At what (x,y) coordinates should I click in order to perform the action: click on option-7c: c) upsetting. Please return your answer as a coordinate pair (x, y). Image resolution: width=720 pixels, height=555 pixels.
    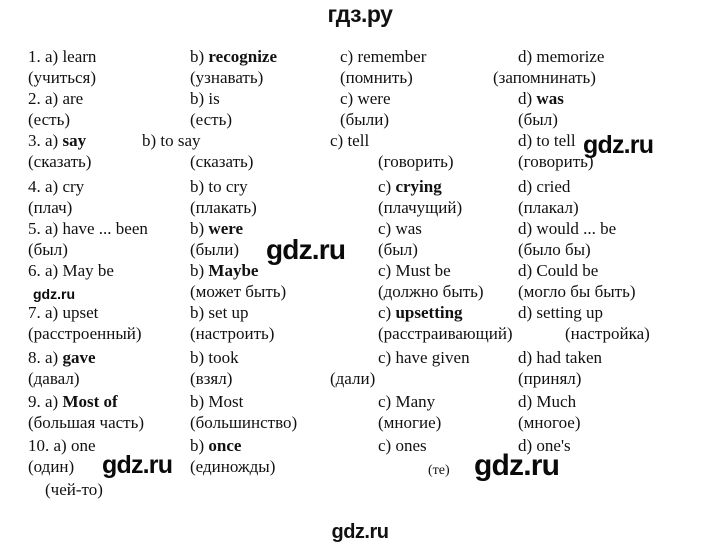
    Looking at the image, I should click on (420, 312).